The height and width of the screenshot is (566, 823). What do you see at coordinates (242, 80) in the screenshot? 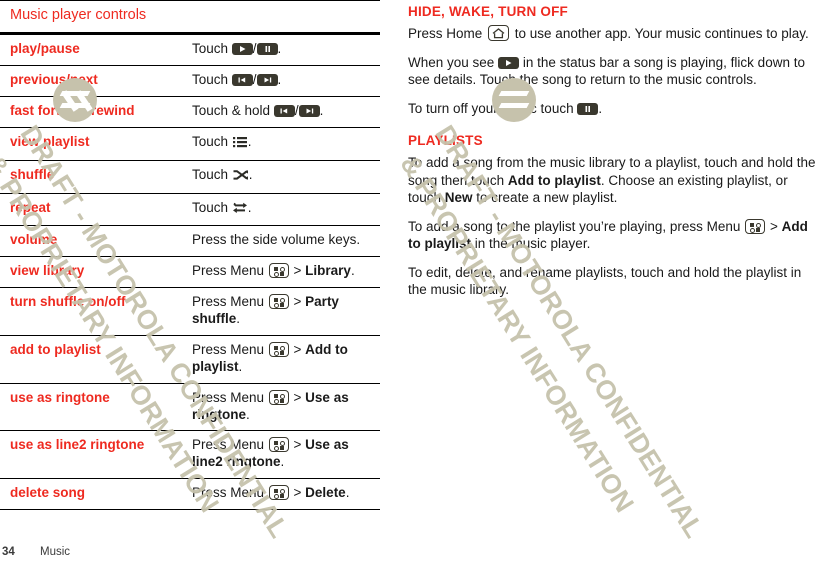
I see `previous-track-icon` at bounding box center [242, 80].